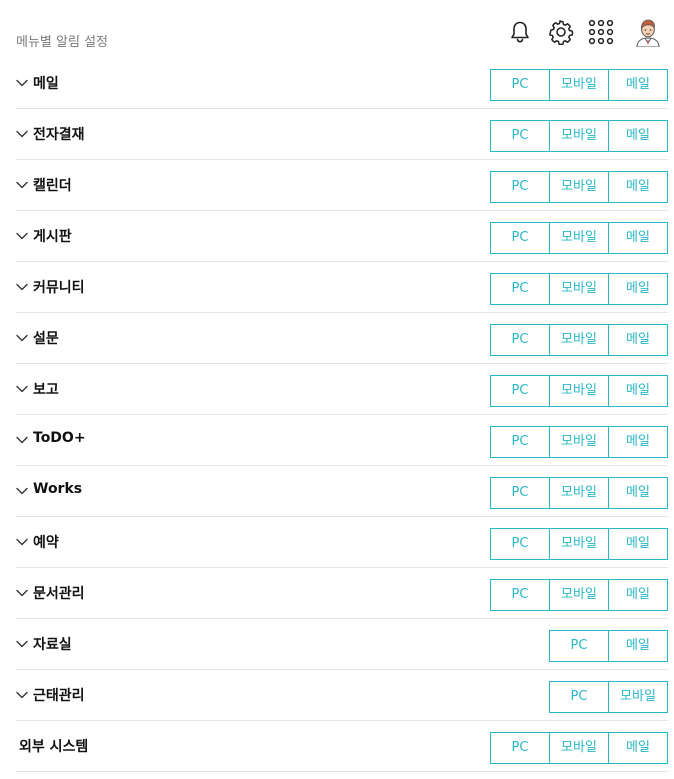  Describe the element at coordinates (59, 438) in the screenshot. I see `menu-label: ToDO+` at that location.